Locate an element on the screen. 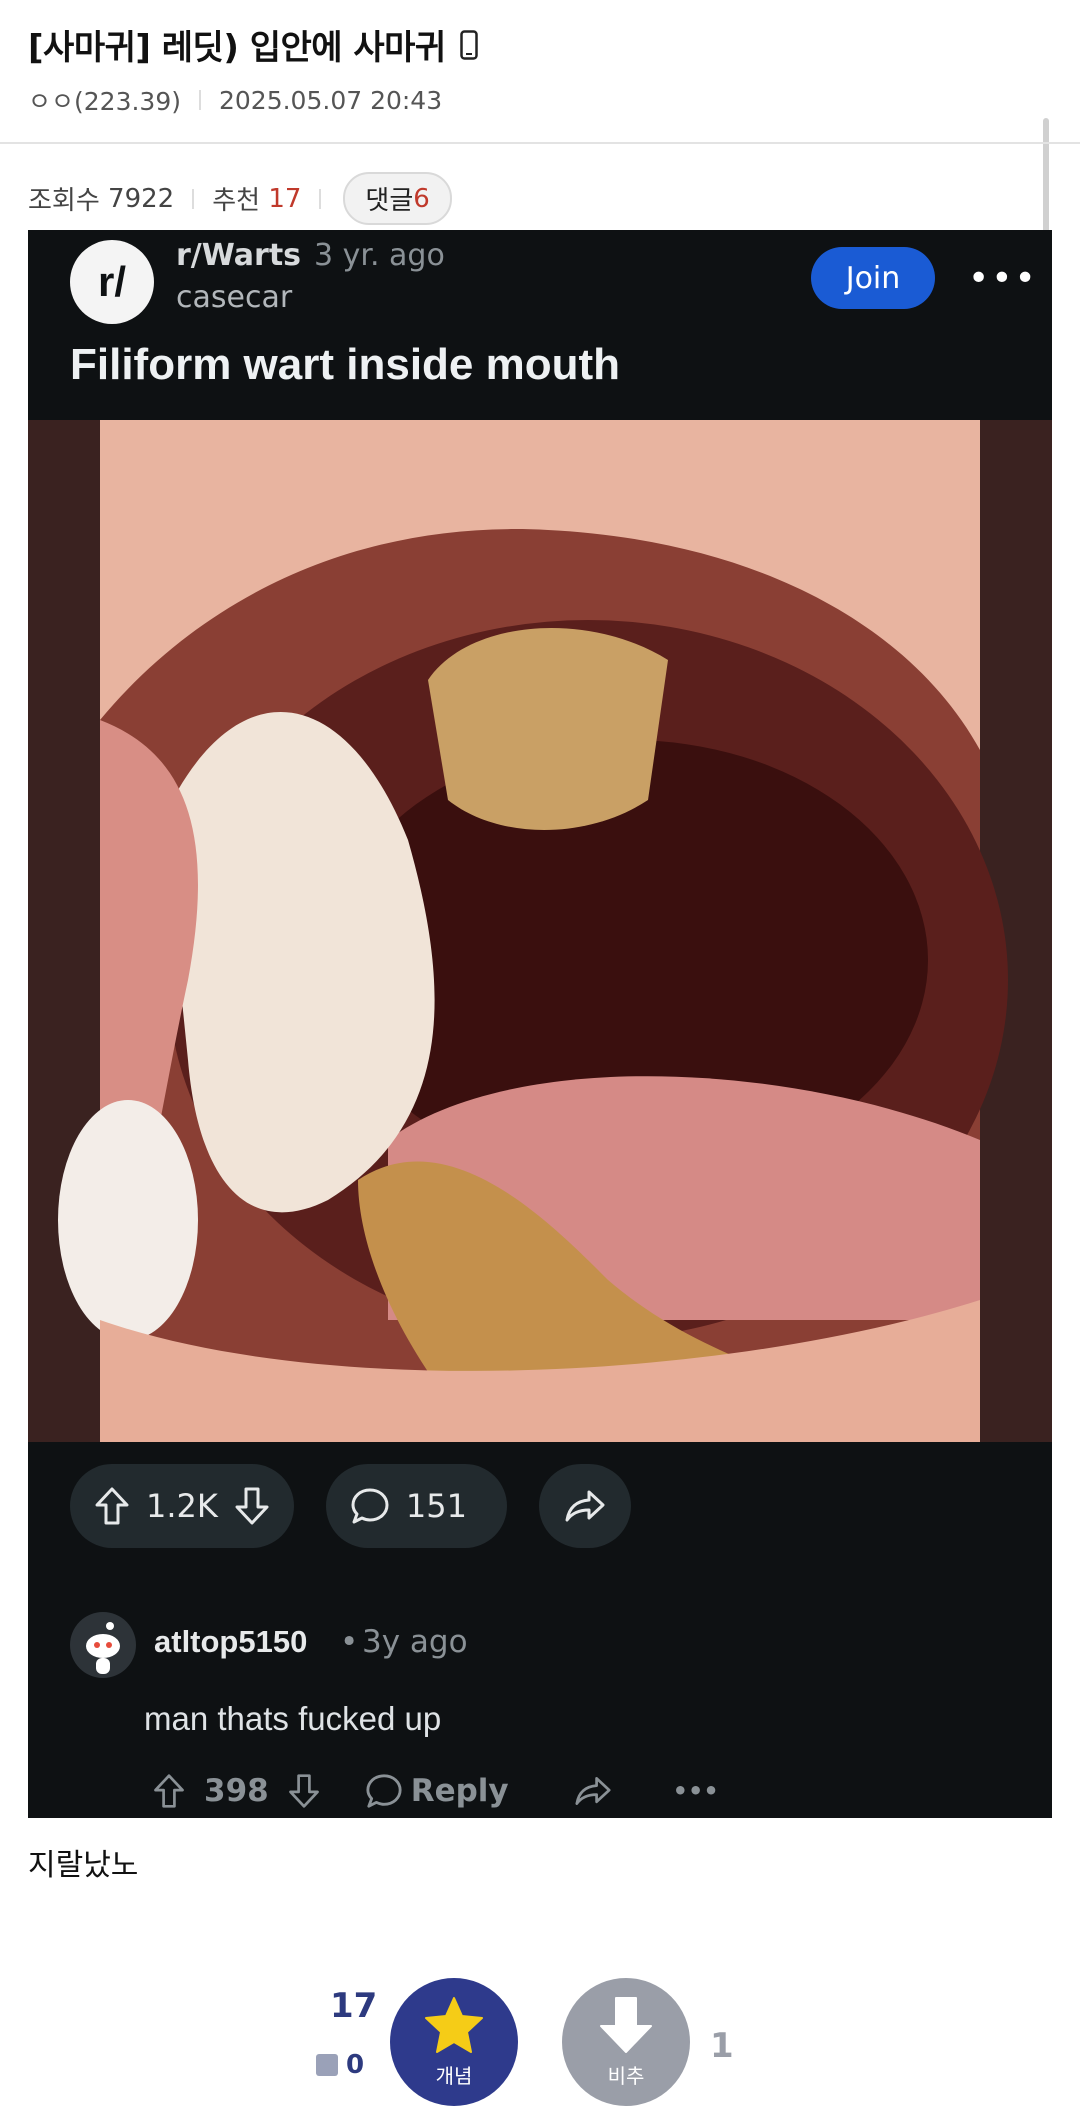  post-meta: ㅇㅇ(223.39) 2025.05.07 20:43 is located at coordinates (235, 100).